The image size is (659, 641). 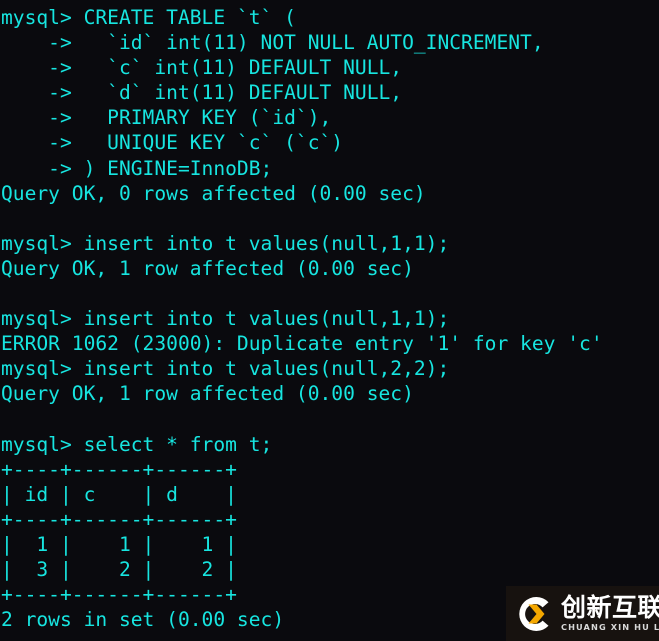 What do you see at coordinates (119, 570) in the screenshot?
I see `terminal-line: | 3 | 2 | 2 |` at bounding box center [119, 570].